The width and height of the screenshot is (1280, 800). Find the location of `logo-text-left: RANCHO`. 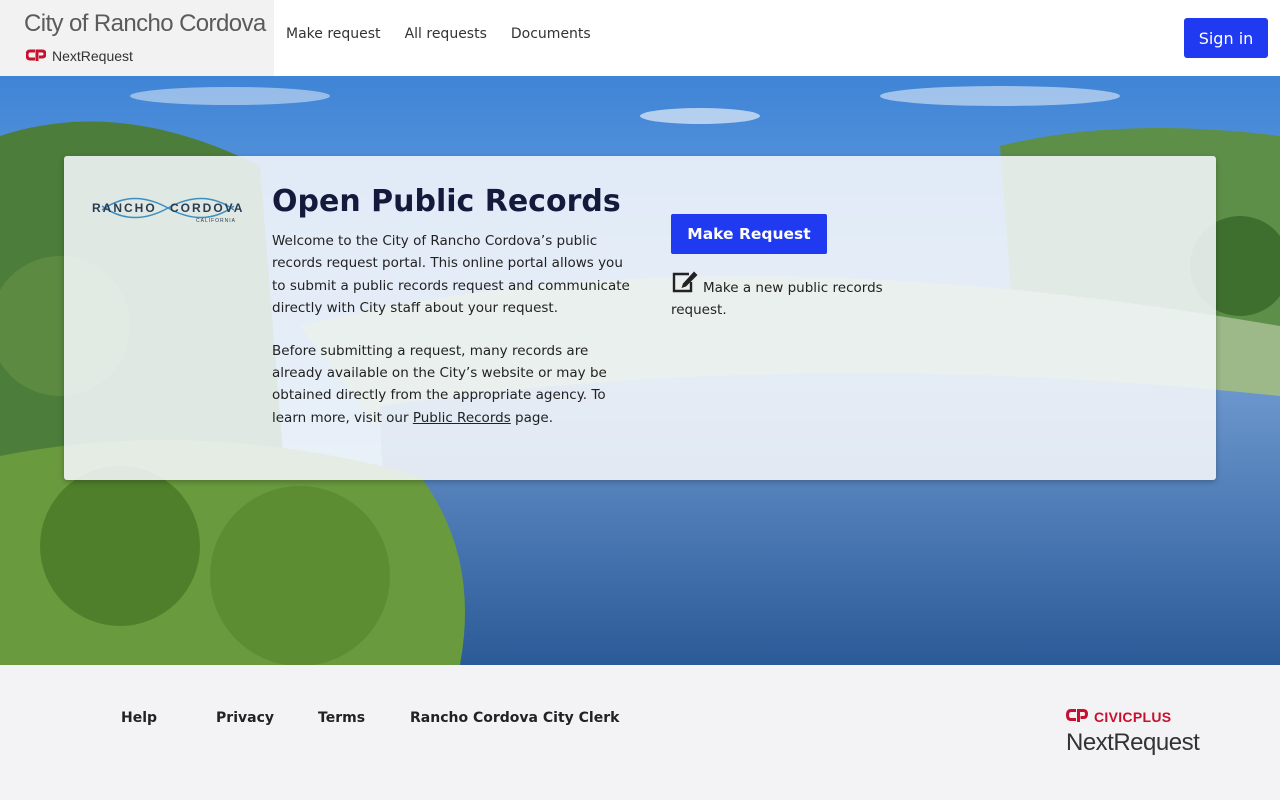

logo-text-left: RANCHO is located at coordinates (124, 208).